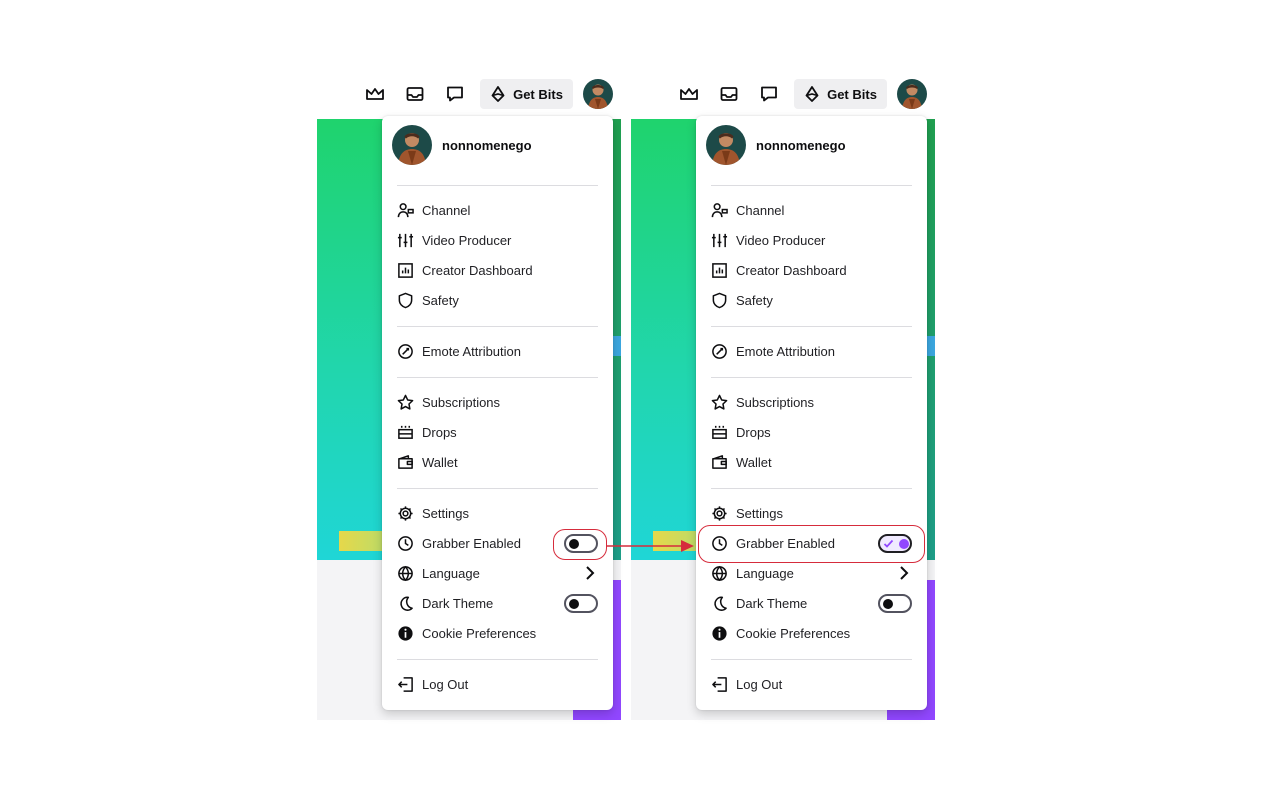 The image size is (1280, 800). I want to click on globe-icon, so click(719, 573).